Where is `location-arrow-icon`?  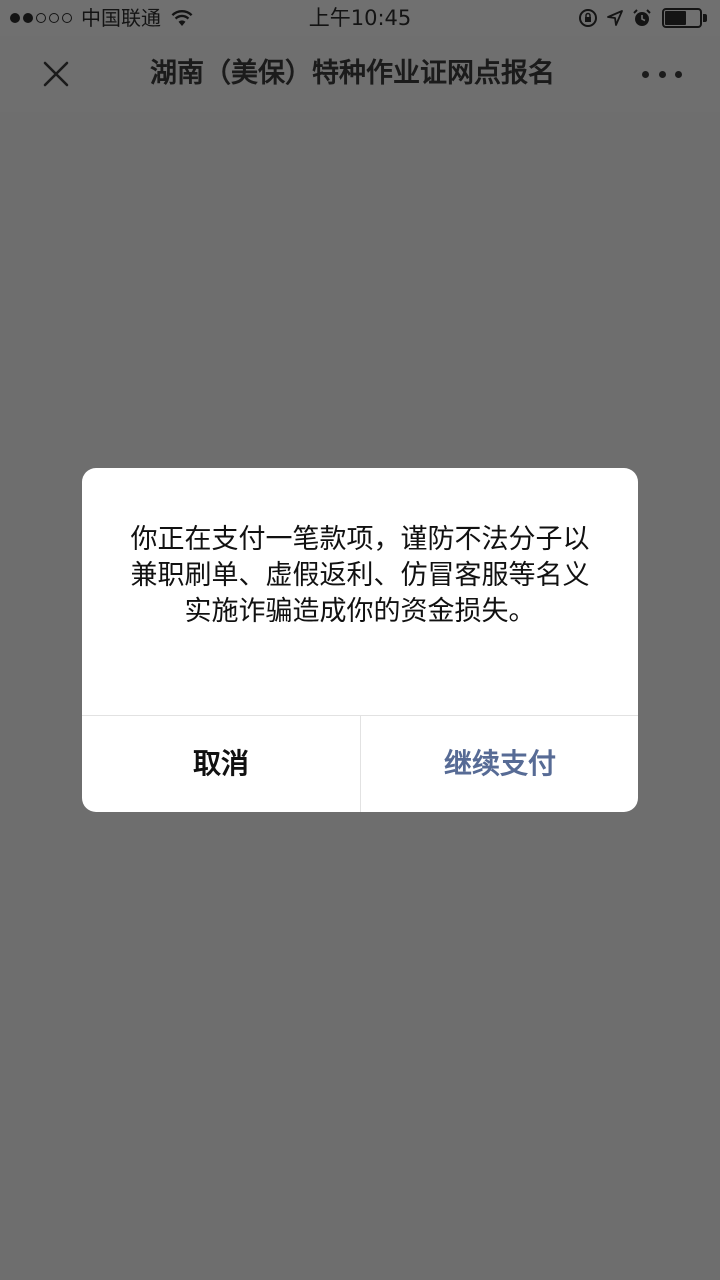
location-arrow-icon is located at coordinates (615, 18).